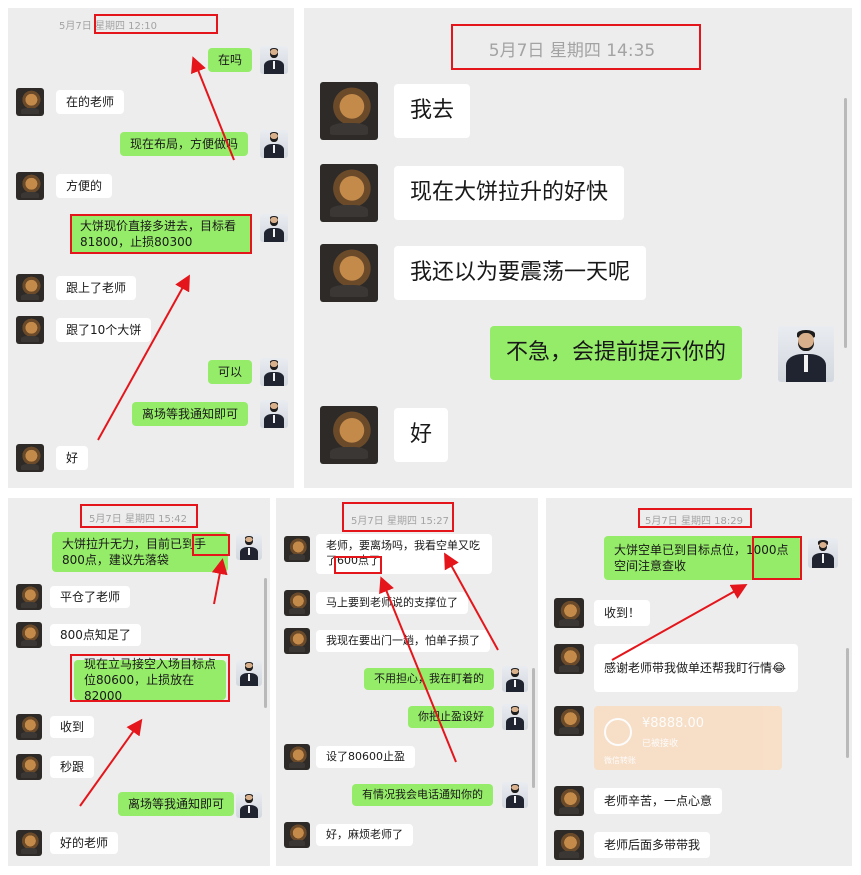 The width and height of the screenshot is (861, 875). I want to click on transfer-amount: ¥8888.00, so click(673, 723).